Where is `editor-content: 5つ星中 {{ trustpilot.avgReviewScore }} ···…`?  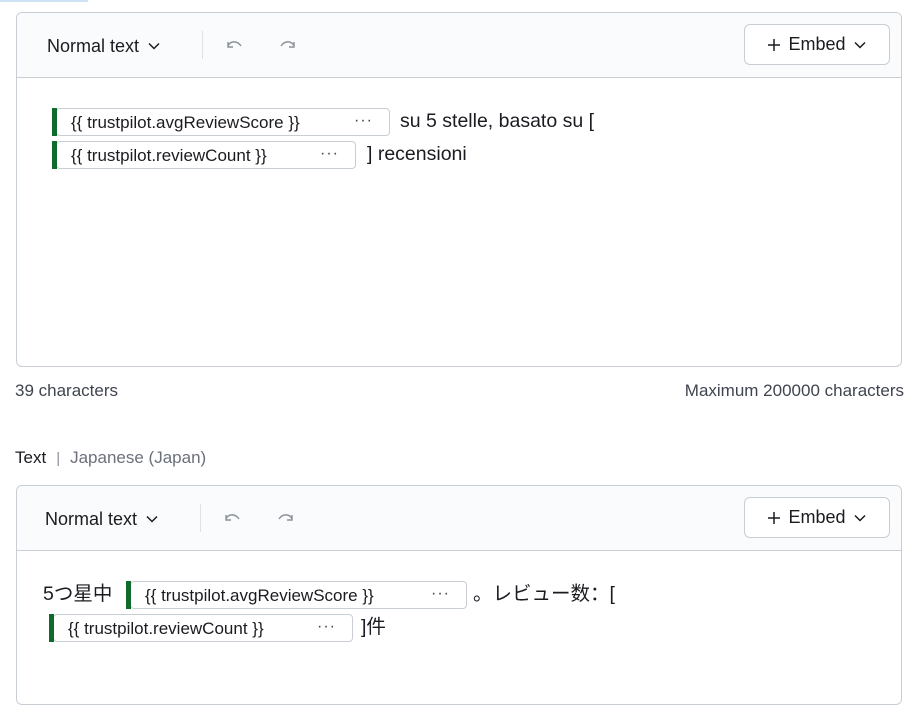
editor-content: 5つ星中 {{ trustpilot.avgReviewScore }} ···… is located at coordinates (462, 611).